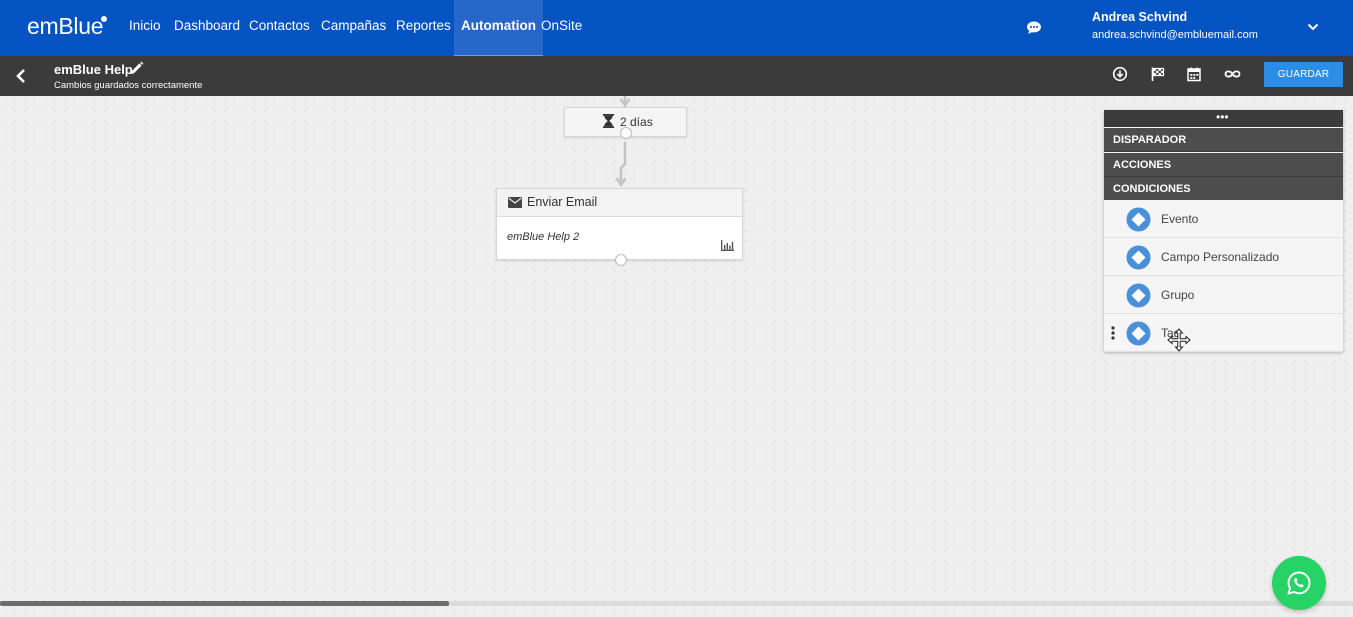  What do you see at coordinates (1223, 333) in the screenshot?
I see `condition-item-tag: Tag` at bounding box center [1223, 333].